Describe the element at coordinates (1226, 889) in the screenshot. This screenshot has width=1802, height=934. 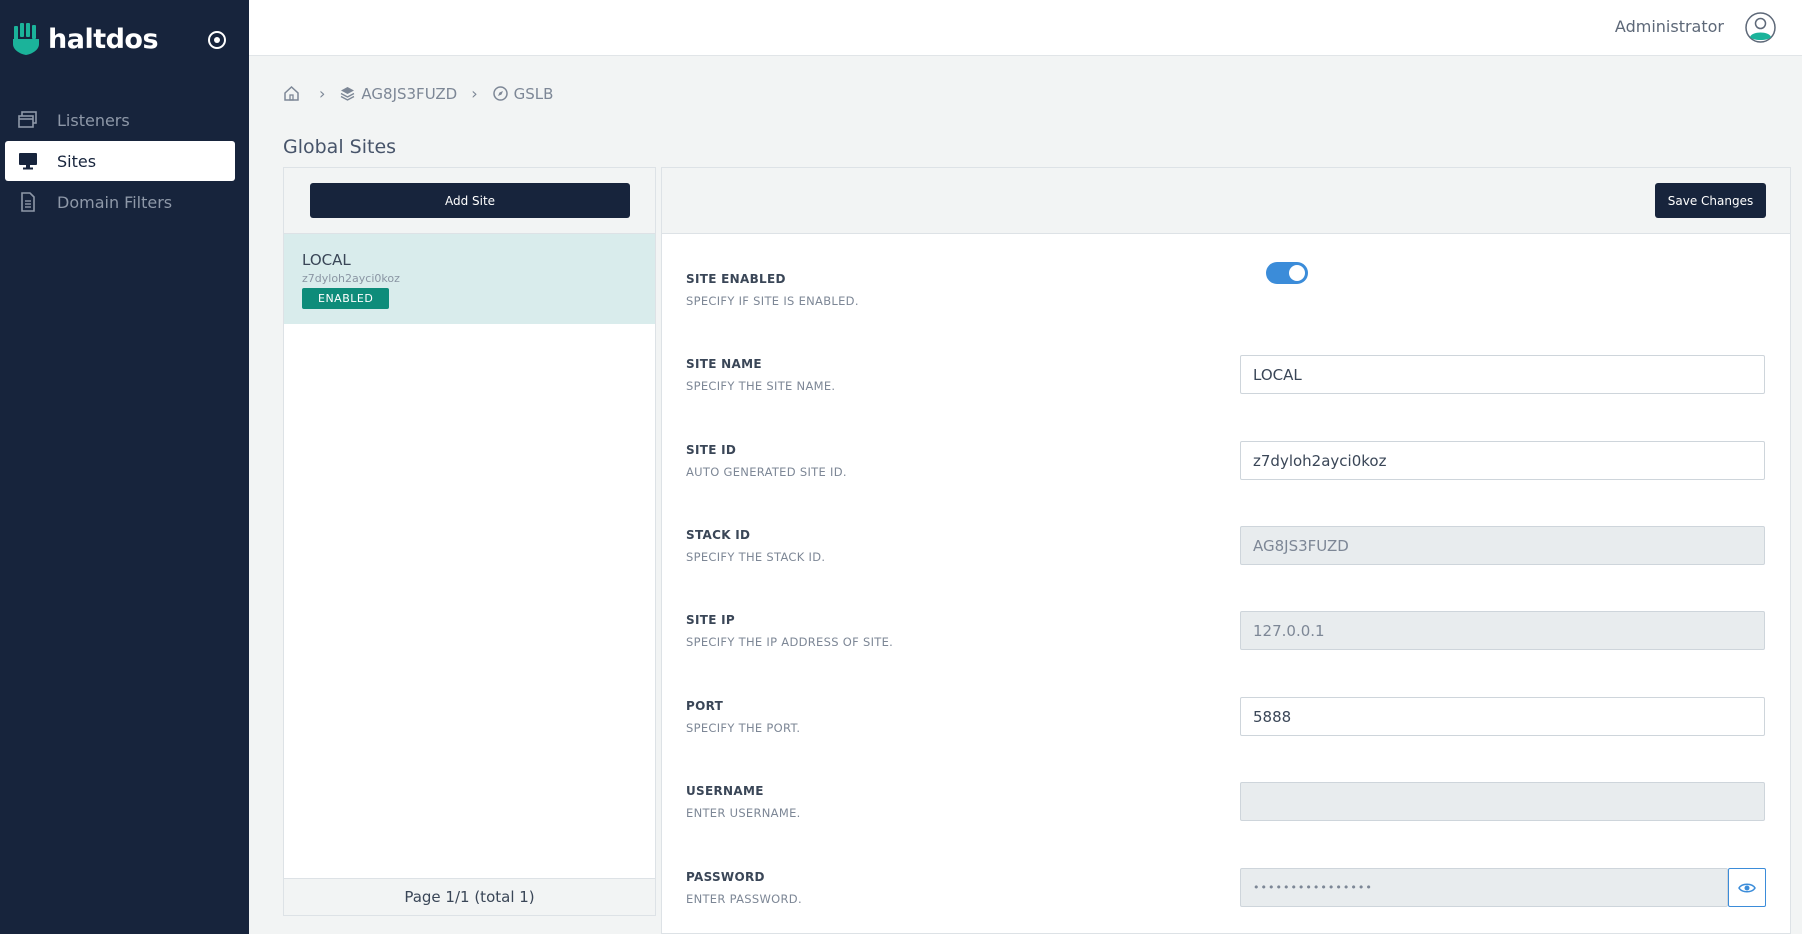
I see `field-password: PASSWORD ENTER PASSWORD.` at that location.